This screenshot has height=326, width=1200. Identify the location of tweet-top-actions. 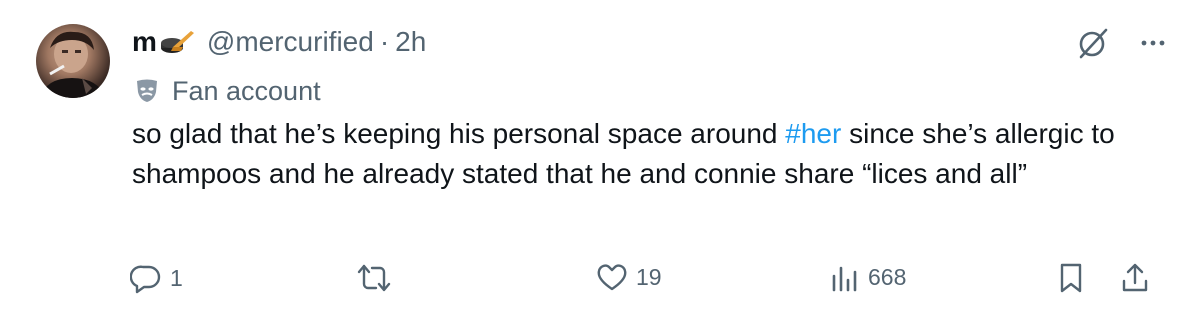
(1121, 43).